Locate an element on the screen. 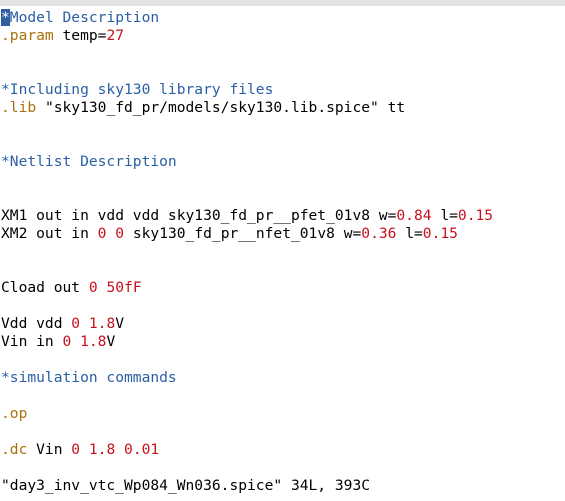 The height and width of the screenshot is (501, 565). comment-text: Model Description is located at coordinates (84, 17).